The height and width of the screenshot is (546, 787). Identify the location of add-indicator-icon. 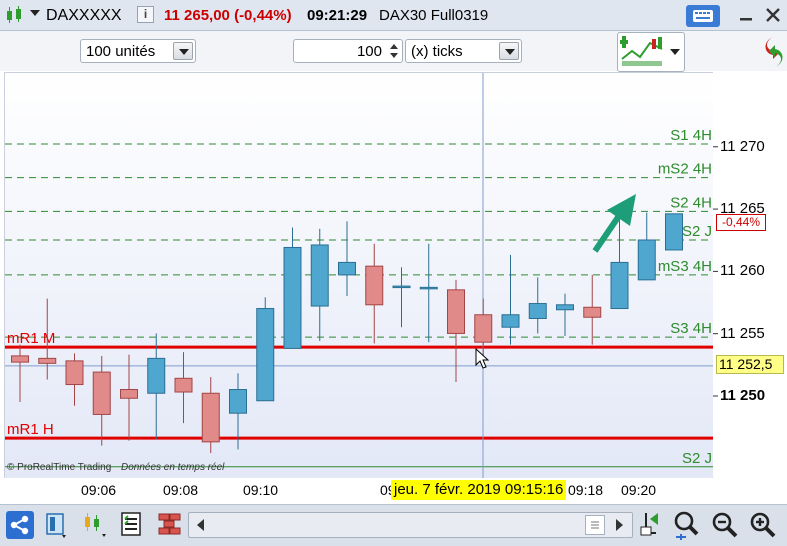
(641, 51).